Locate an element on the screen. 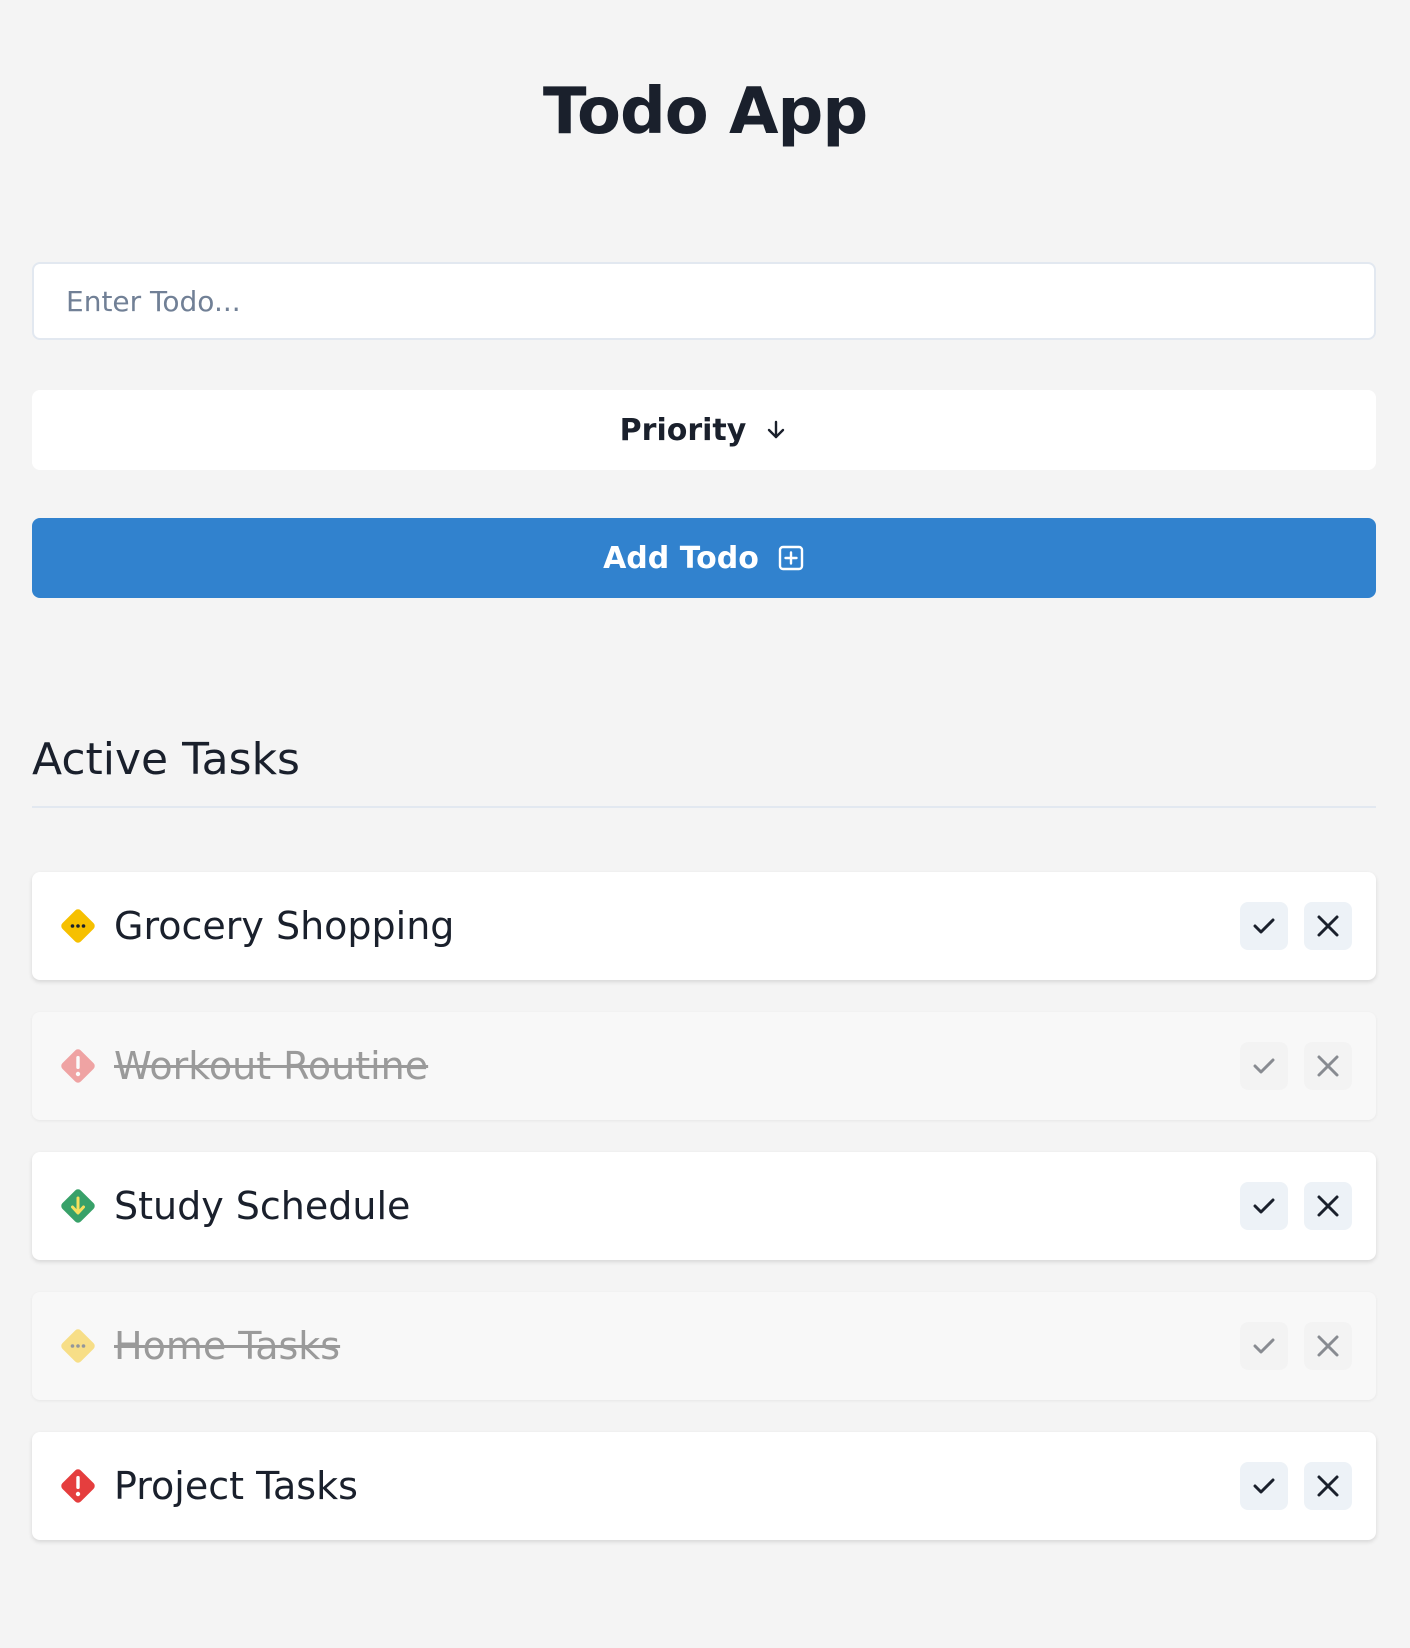 The height and width of the screenshot is (1648, 1410). task-item: Study Schedule is located at coordinates (704, 1206).